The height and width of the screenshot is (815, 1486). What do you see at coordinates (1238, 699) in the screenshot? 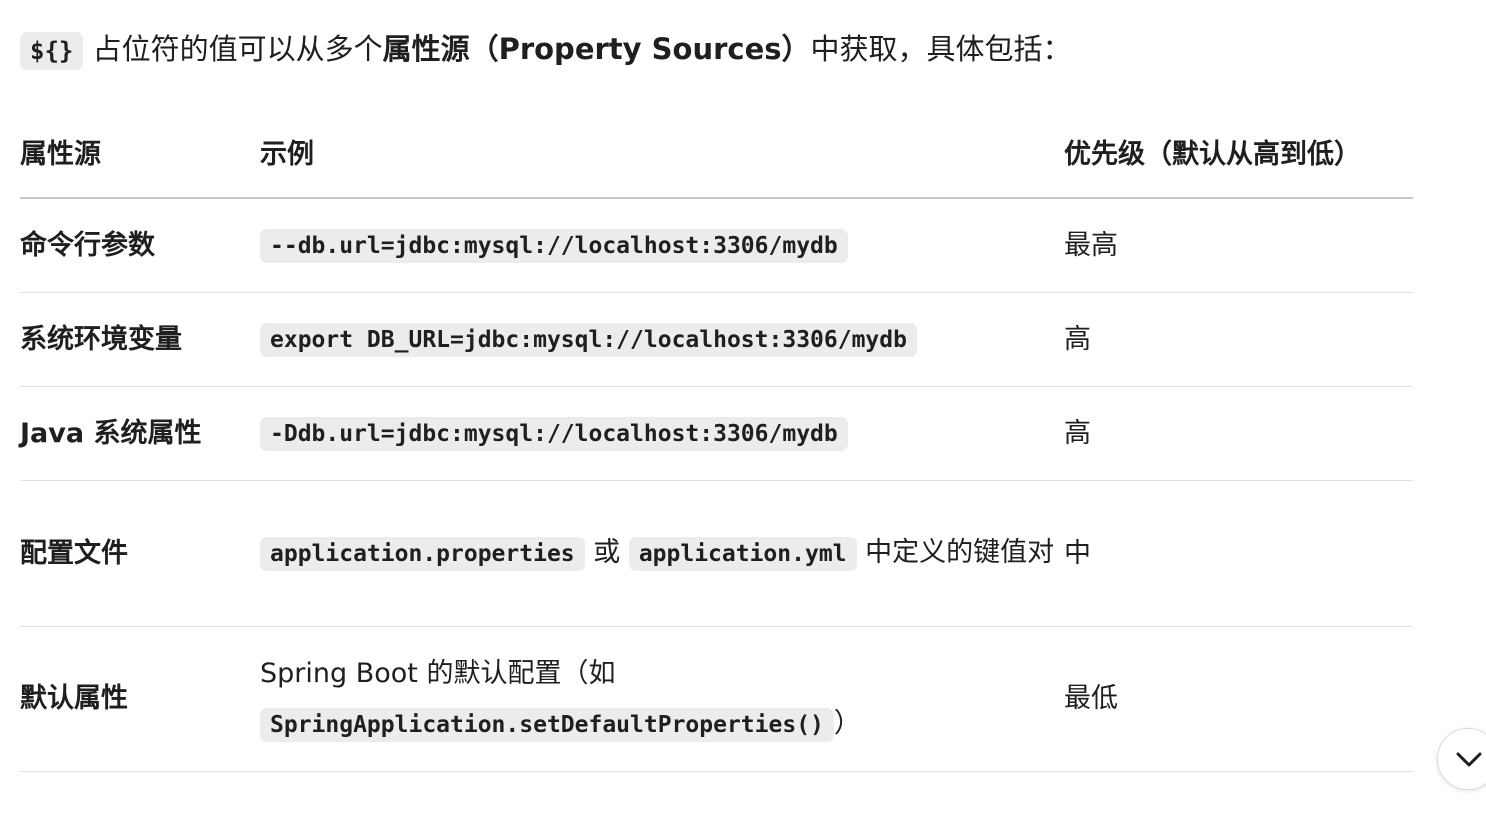
I see `cell-priority: 最低` at bounding box center [1238, 699].